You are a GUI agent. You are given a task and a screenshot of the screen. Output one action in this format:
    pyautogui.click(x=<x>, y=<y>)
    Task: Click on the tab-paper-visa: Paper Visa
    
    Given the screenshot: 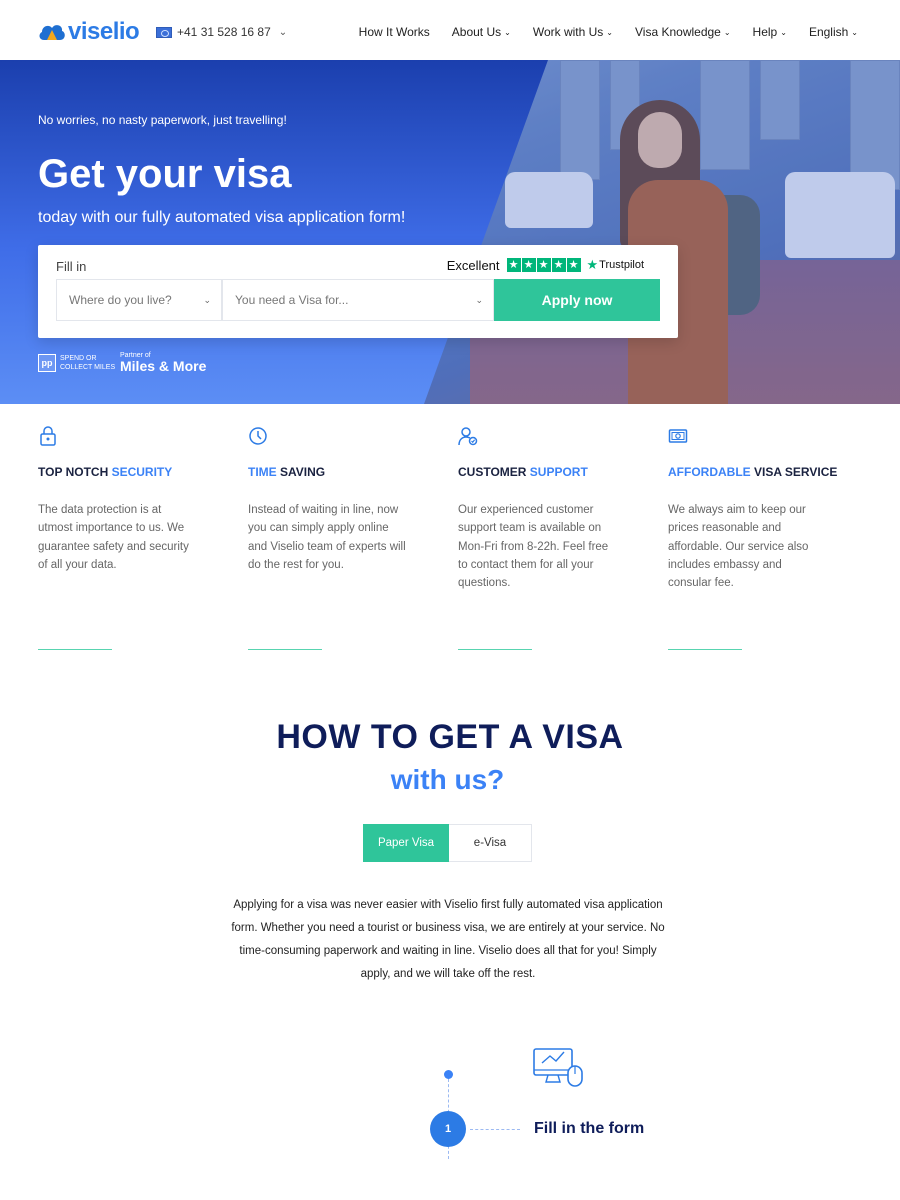 What is the action you would take?
    pyautogui.click(x=406, y=843)
    